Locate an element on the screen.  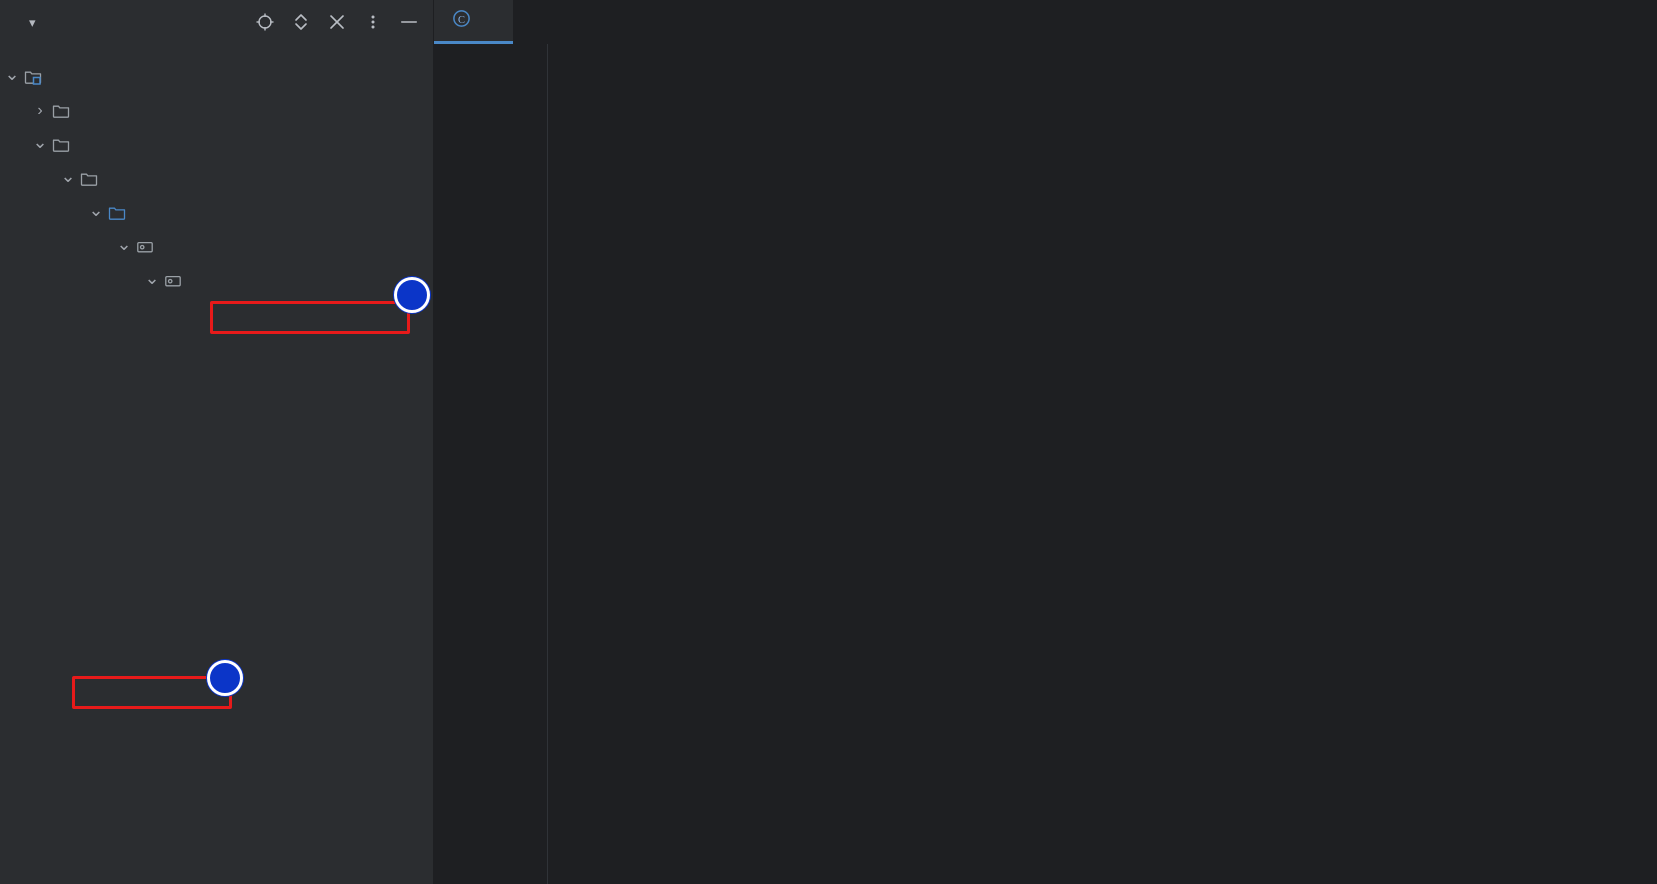
project-tree: ⌄ › ⌄ ⌄ ⌄ ⌄ ⌄ is located at coordinates (216, 171).